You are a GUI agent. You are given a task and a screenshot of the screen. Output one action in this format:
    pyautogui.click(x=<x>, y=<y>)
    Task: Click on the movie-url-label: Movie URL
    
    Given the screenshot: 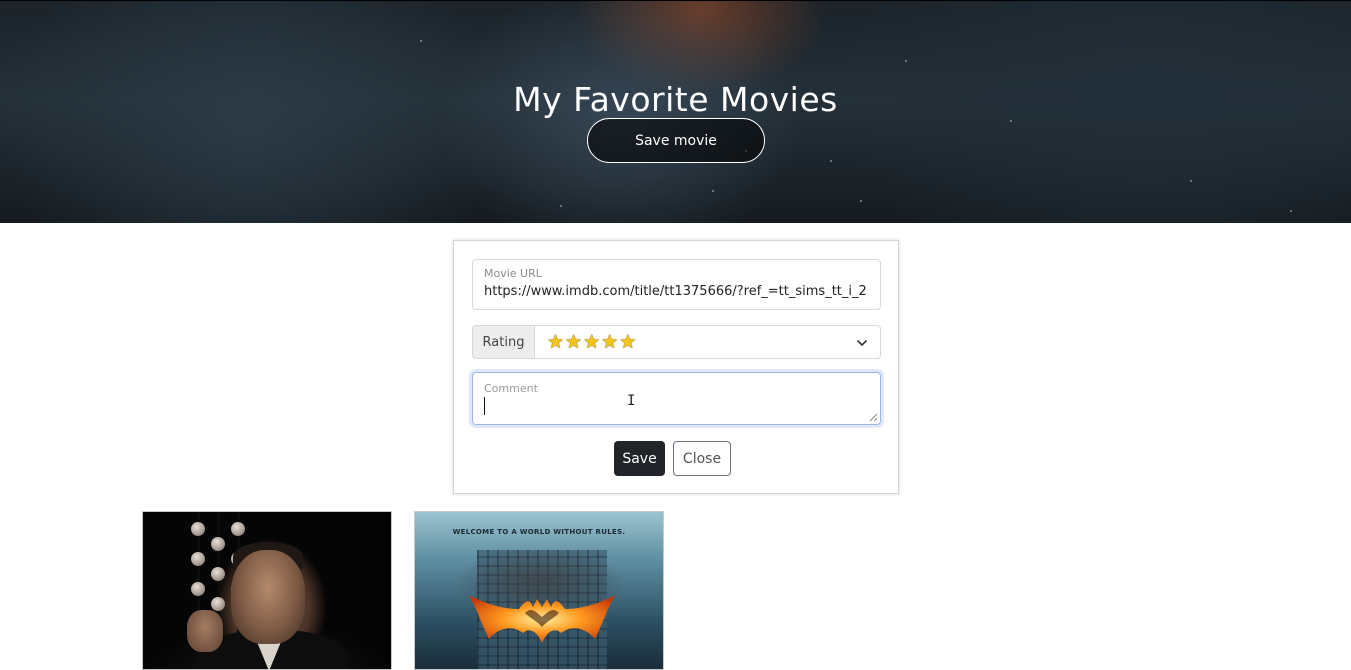 What is the action you would take?
    pyautogui.click(x=513, y=273)
    